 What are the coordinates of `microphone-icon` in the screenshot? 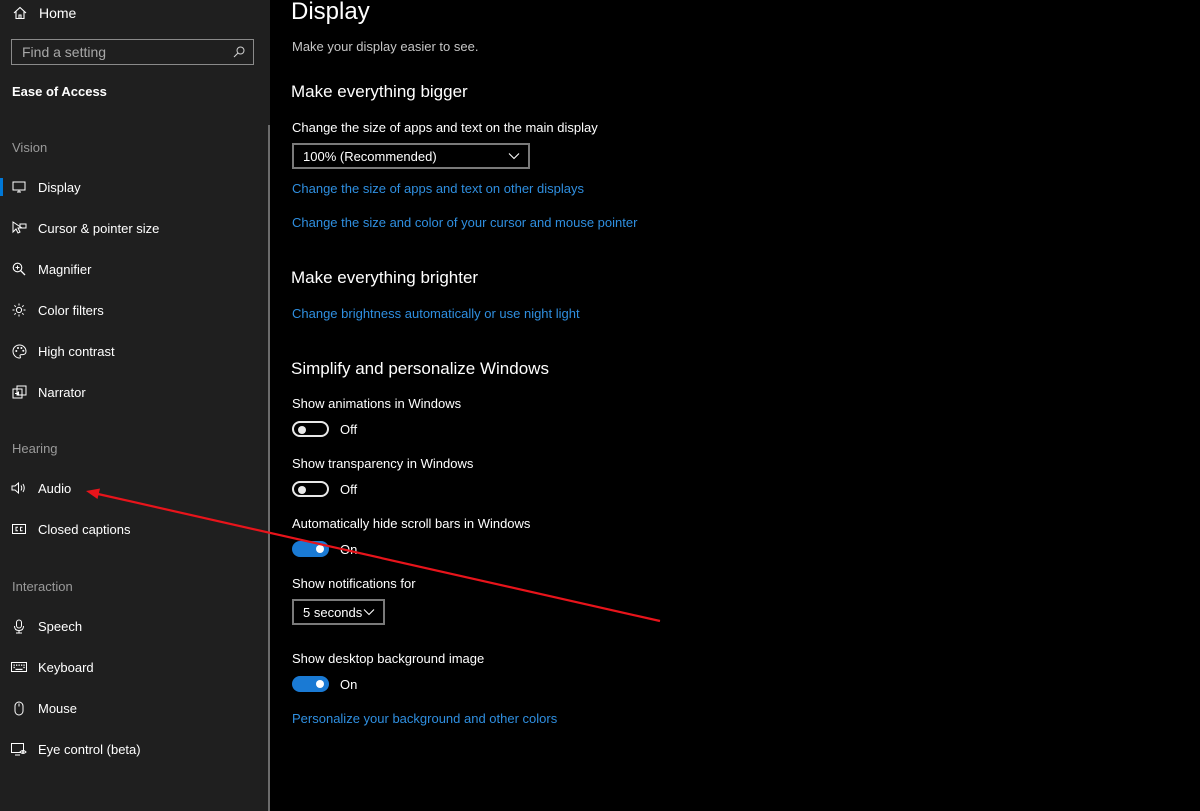 It's located at (19, 626).